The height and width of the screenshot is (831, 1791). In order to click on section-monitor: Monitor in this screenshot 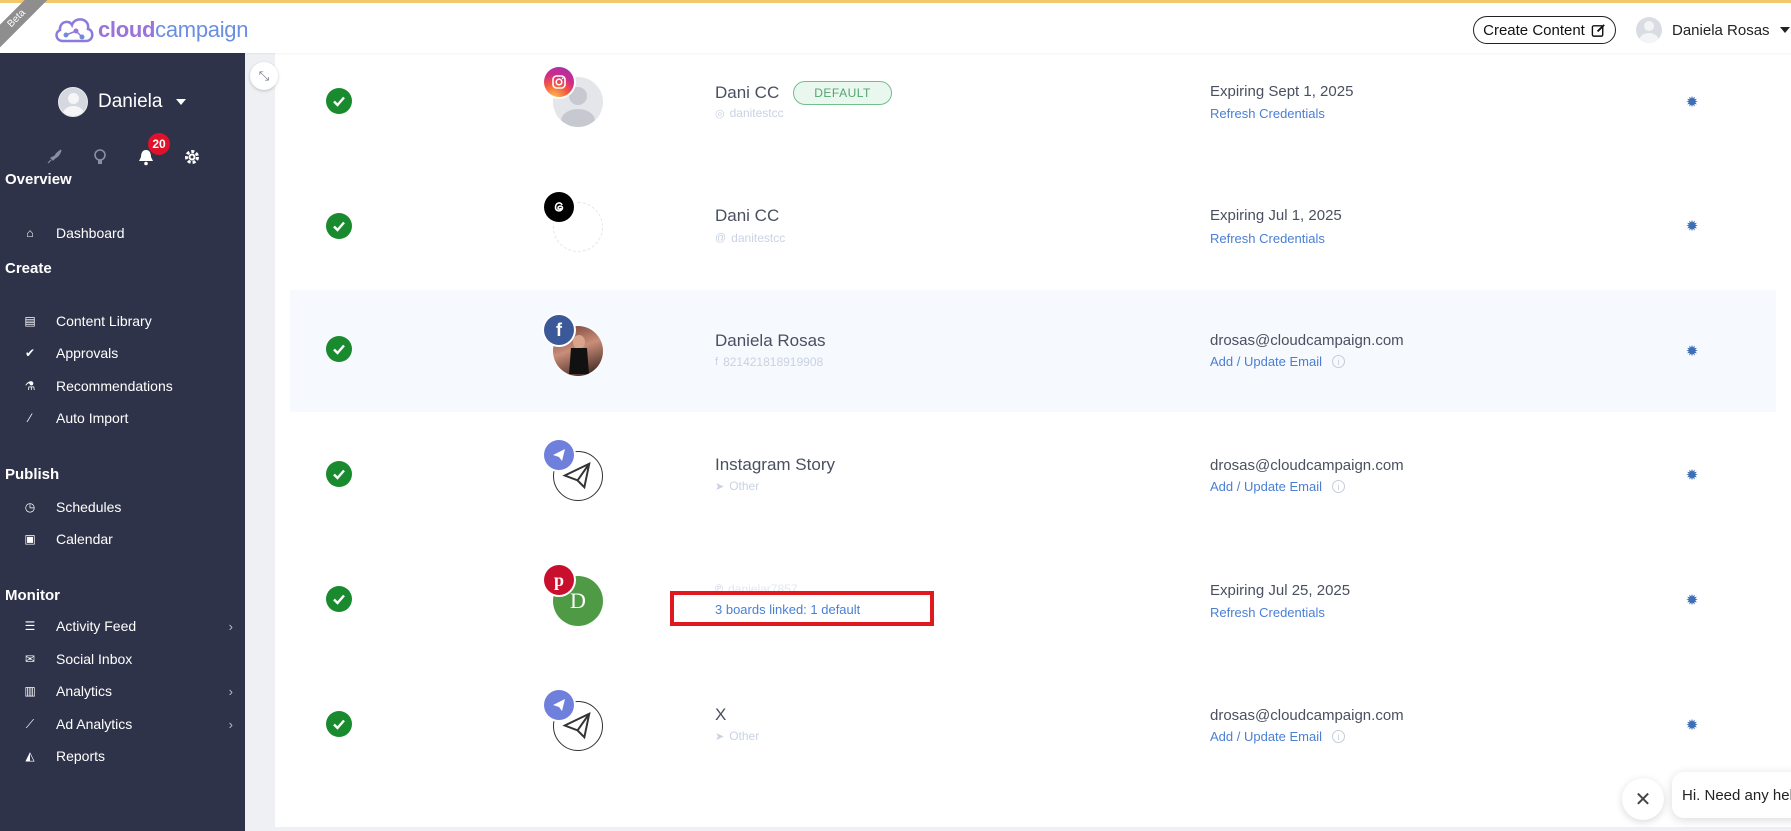, I will do `click(32, 595)`.